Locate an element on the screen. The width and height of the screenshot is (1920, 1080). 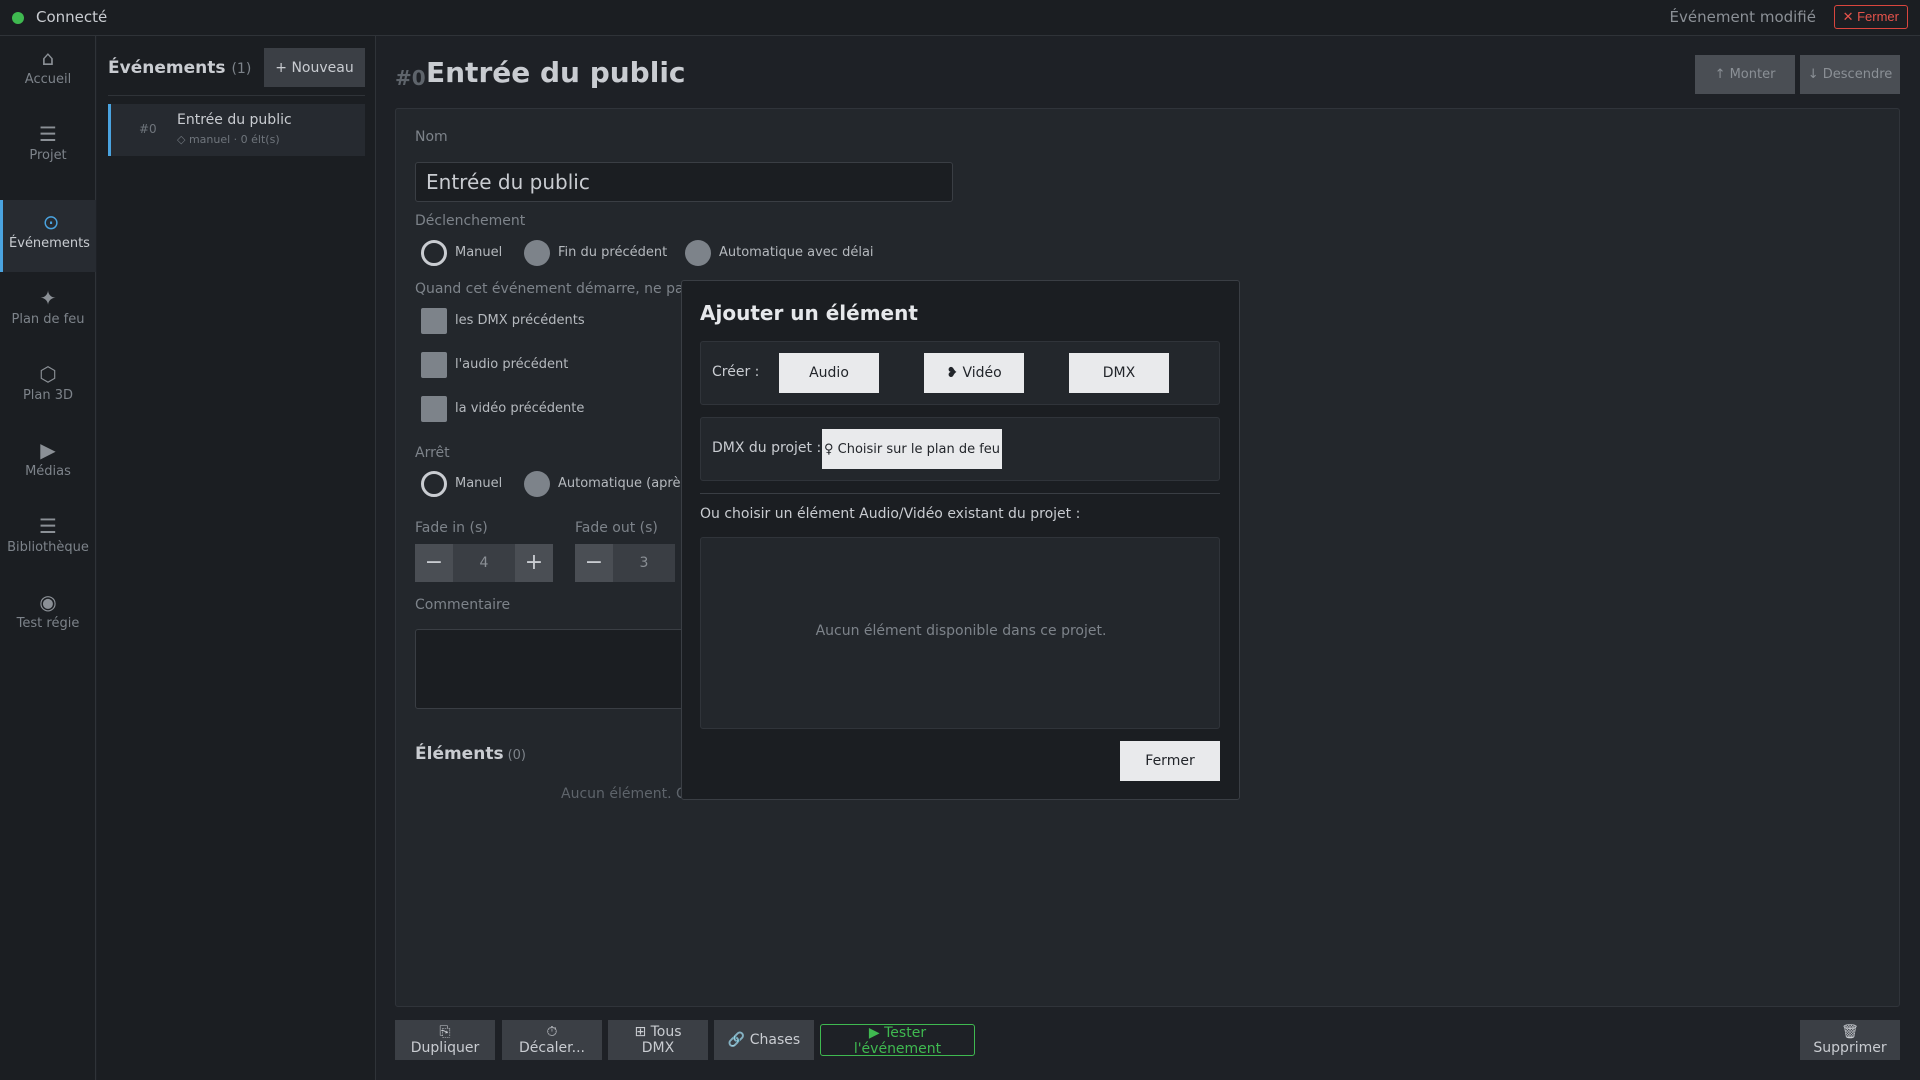
test-event-button: ▶ Tester l'événement is located at coordinates (897, 1040).